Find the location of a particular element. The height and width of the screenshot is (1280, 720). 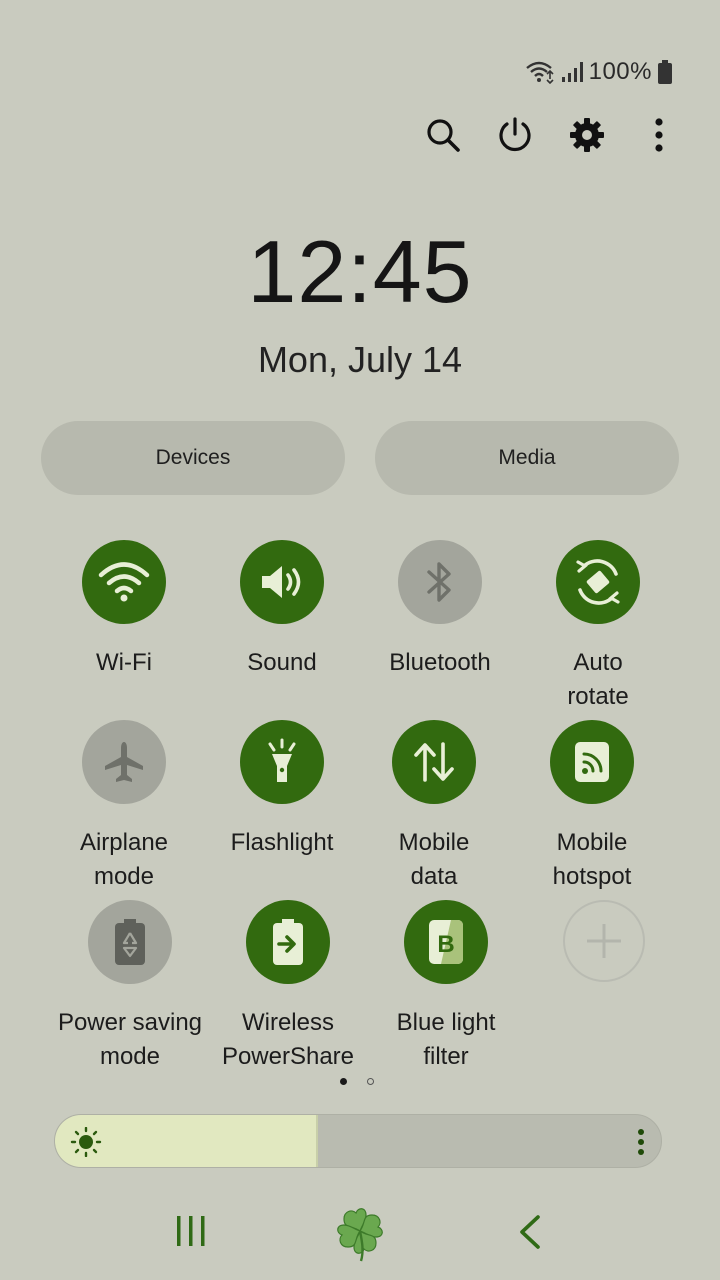

tile-add is located at coordinates (604, 941).